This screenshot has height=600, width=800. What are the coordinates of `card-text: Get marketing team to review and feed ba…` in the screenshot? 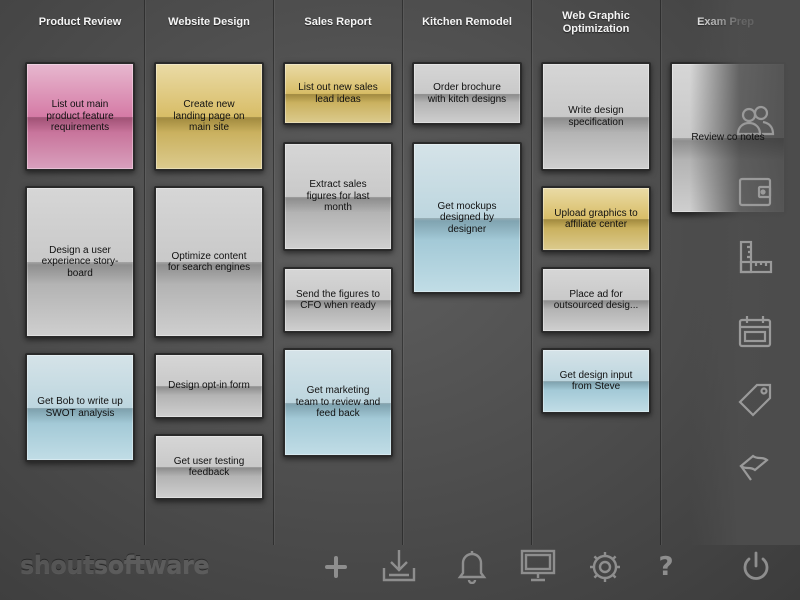 It's located at (338, 402).